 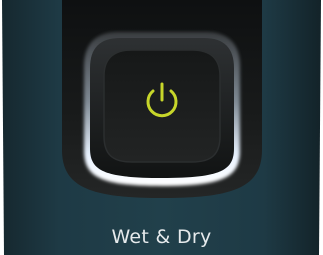 I want to click on wet-and-dry-label: Wet & Dry, so click(x=161, y=237).